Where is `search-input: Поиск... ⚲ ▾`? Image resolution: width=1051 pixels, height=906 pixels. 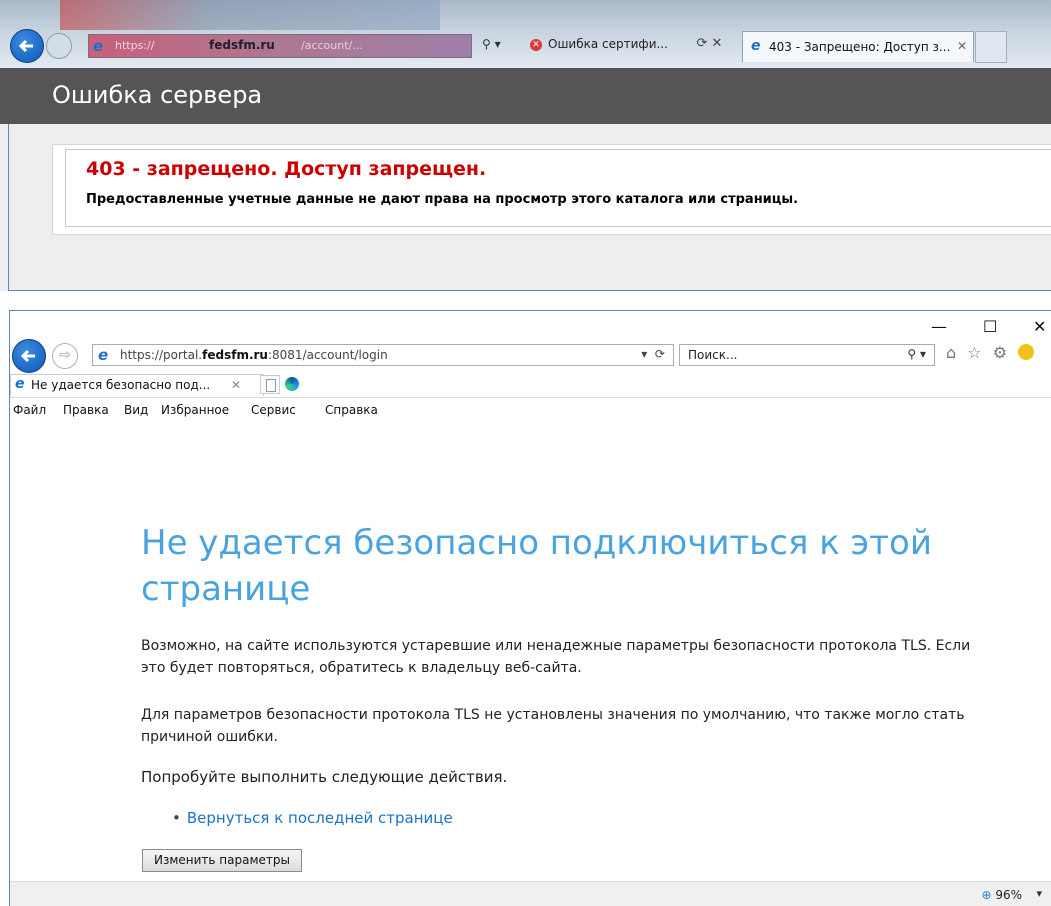
search-input: Поиск... ⚲ ▾ is located at coordinates (807, 355).